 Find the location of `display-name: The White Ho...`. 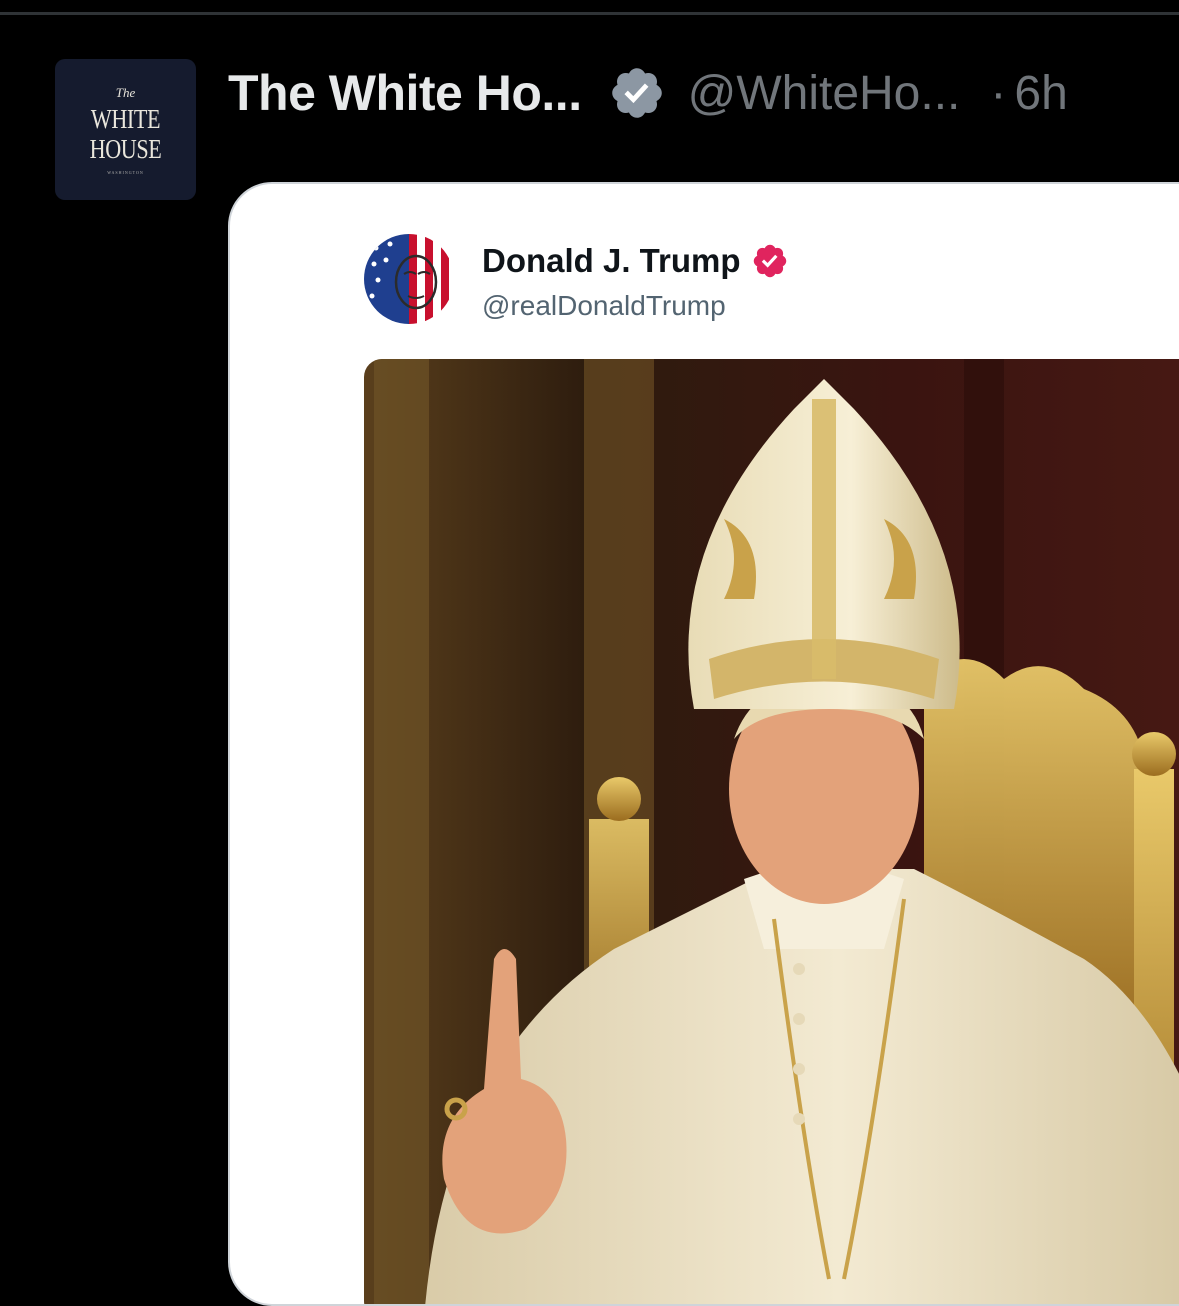

display-name: The White Ho... is located at coordinates (405, 93).